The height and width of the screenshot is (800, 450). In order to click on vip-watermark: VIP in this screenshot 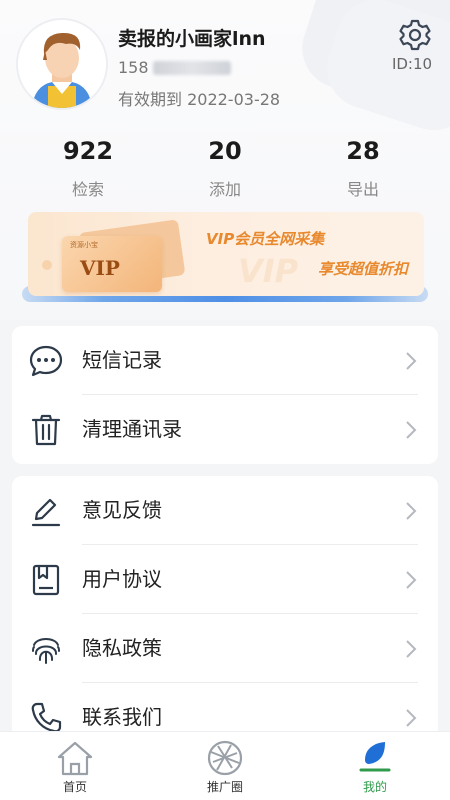, I will do `click(268, 271)`.